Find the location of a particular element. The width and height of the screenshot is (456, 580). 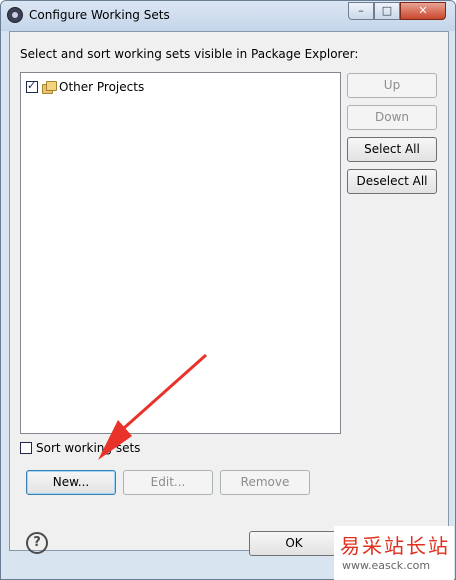

watermark-url: www.easck.com is located at coordinates (386, 565).